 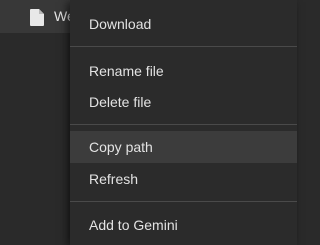 What do you see at coordinates (37, 17) in the screenshot?
I see `file-icon` at bounding box center [37, 17].